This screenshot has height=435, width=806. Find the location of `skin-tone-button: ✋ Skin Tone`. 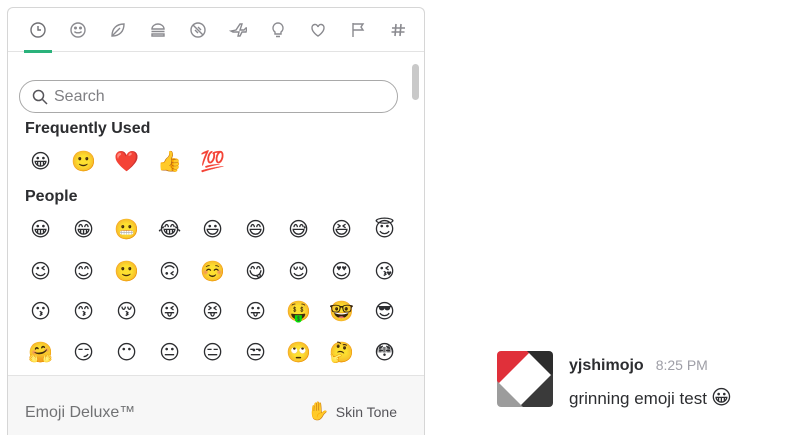

skin-tone-button: ✋ Skin Tone is located at coordinates (352, 411).